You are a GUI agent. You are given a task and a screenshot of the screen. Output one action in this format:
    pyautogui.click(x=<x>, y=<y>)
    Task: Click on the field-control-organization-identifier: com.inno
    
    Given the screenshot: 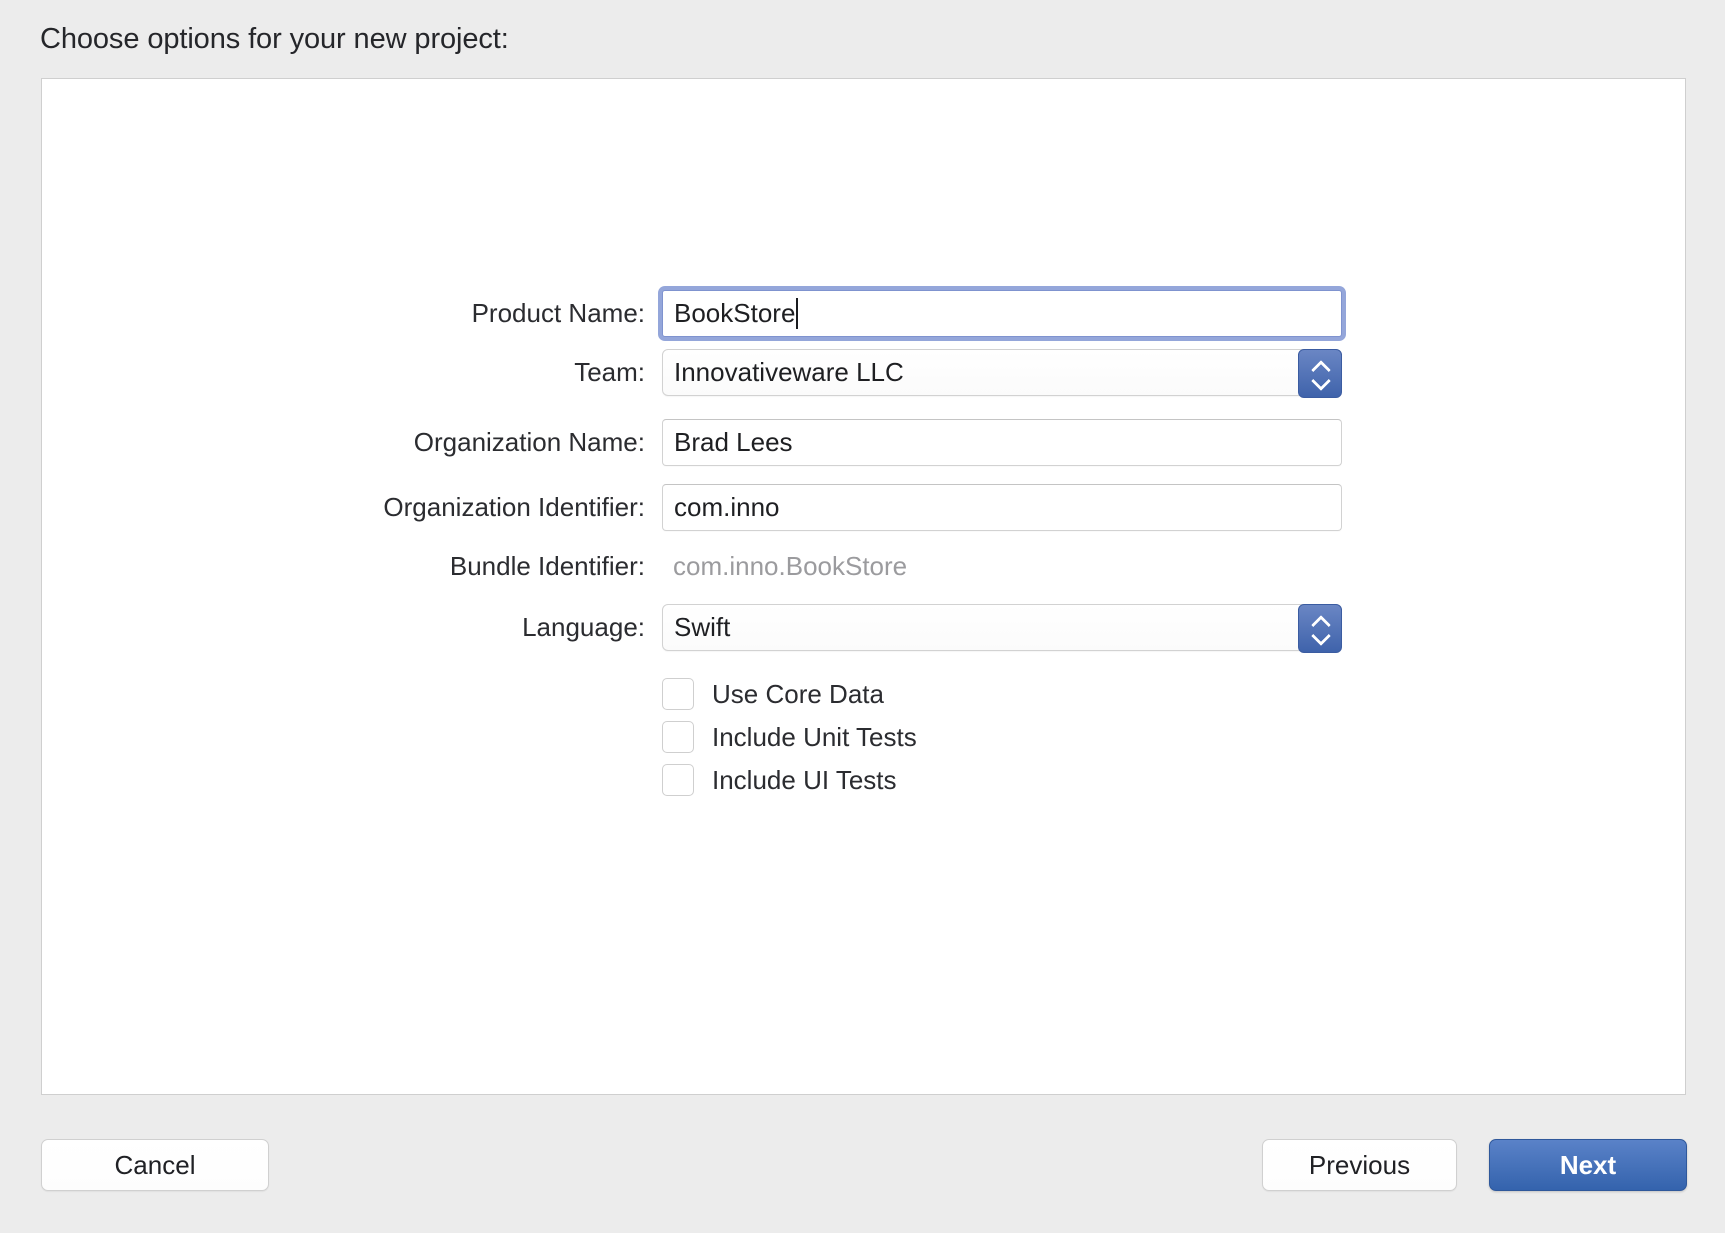 What is the action you would take?
    pyautogui.click(x=1002, y=507)
    